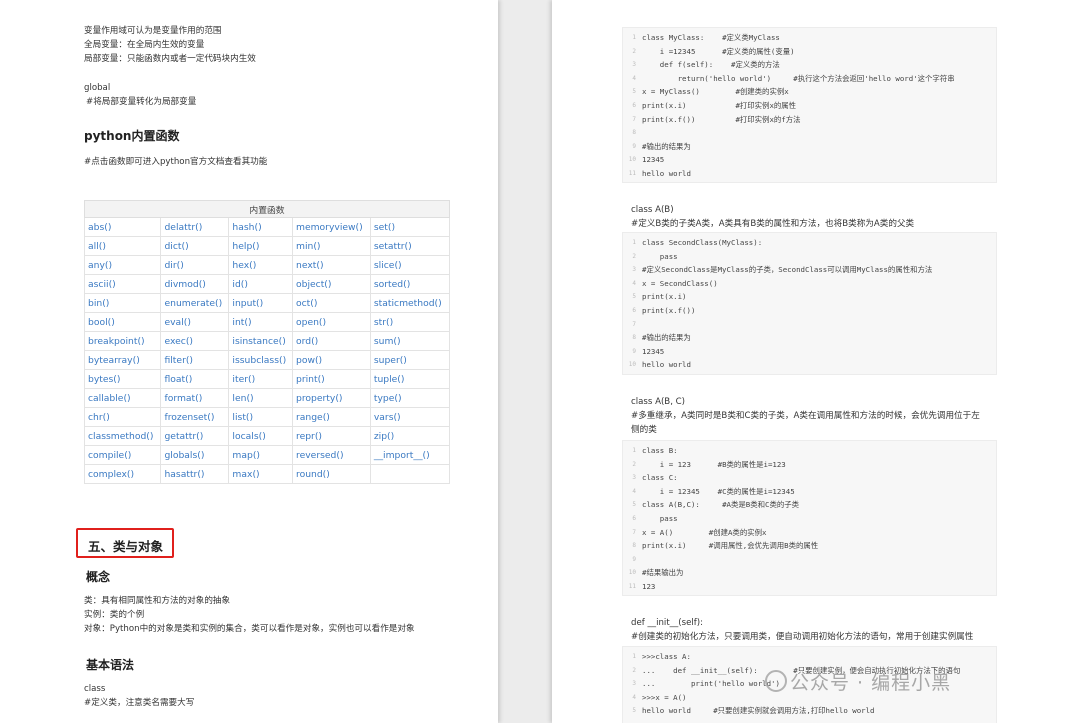  What do you see at coordinates (195, 398) in the screenshot?
I see `builtin-link: format()` at bounding box center [195, 398].